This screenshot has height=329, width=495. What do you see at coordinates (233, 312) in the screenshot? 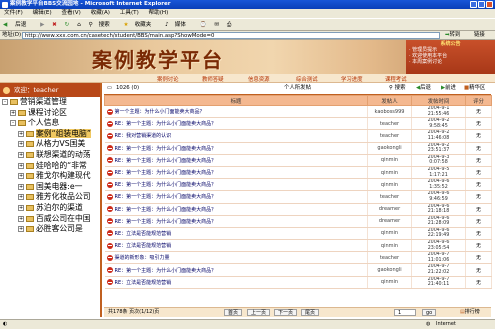
I see `first-page-button: 首页` at bounding box center [233, 312].